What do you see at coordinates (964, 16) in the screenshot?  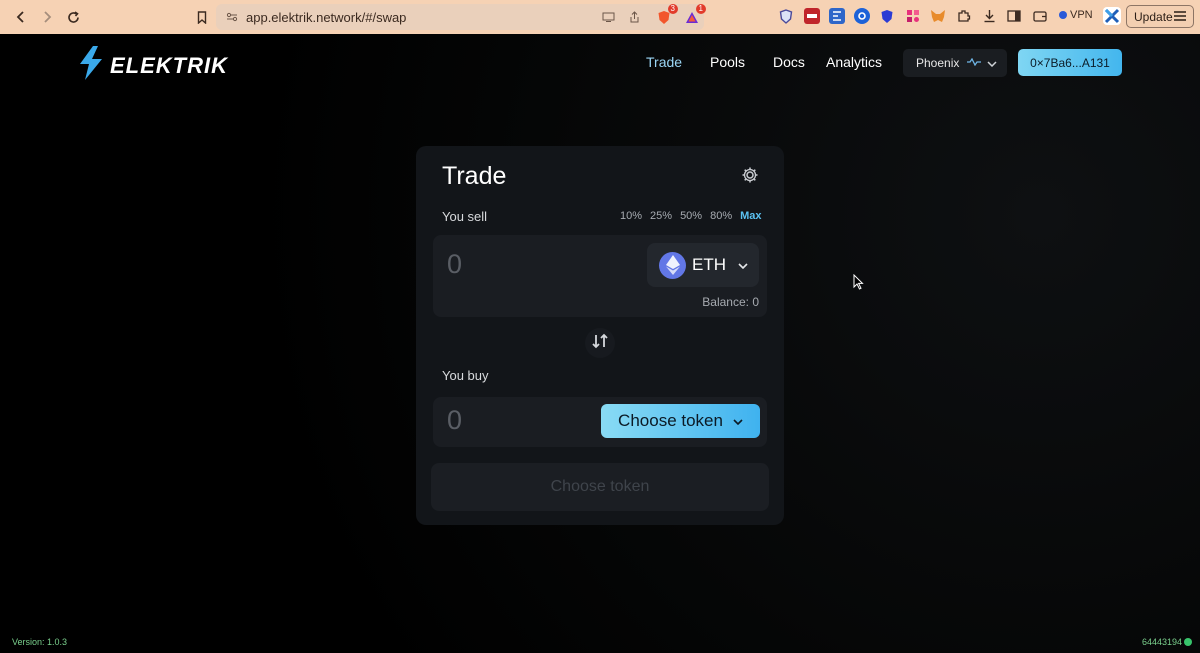 I see `extensions-puzzle-icon` at bounding box center [964, 16].